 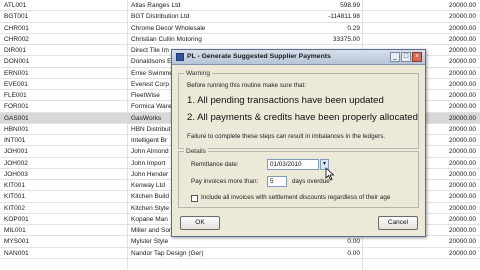 I want to click on ok-button: OK, so click(x=200, y=223).